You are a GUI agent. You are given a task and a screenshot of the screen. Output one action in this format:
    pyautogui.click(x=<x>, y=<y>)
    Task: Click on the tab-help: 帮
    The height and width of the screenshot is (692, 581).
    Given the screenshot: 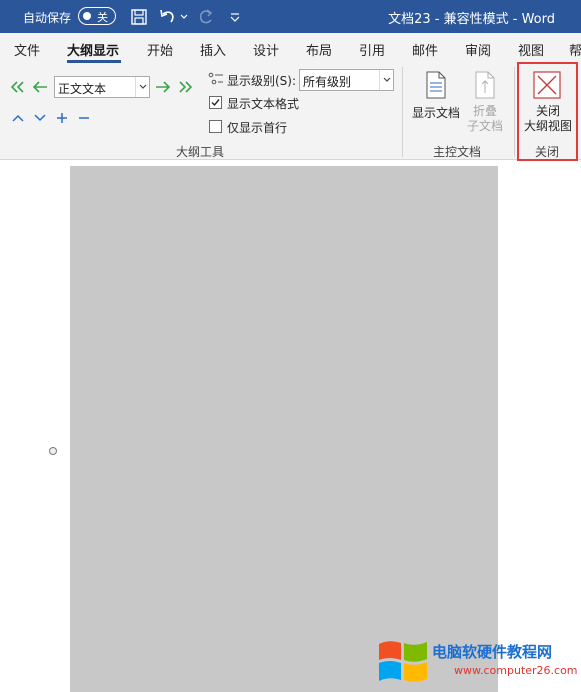 What is the action you would take?
    pyautogui.click(x=575, y=49)
    